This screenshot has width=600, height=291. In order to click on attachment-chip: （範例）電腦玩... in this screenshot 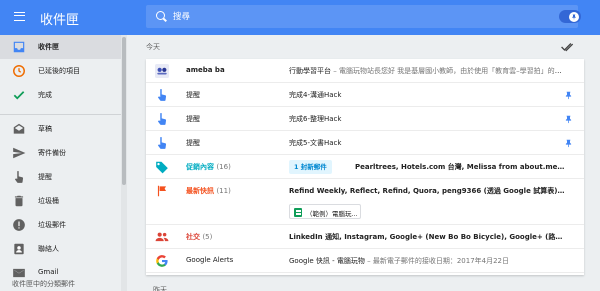, I will do `click(325, 211)`.